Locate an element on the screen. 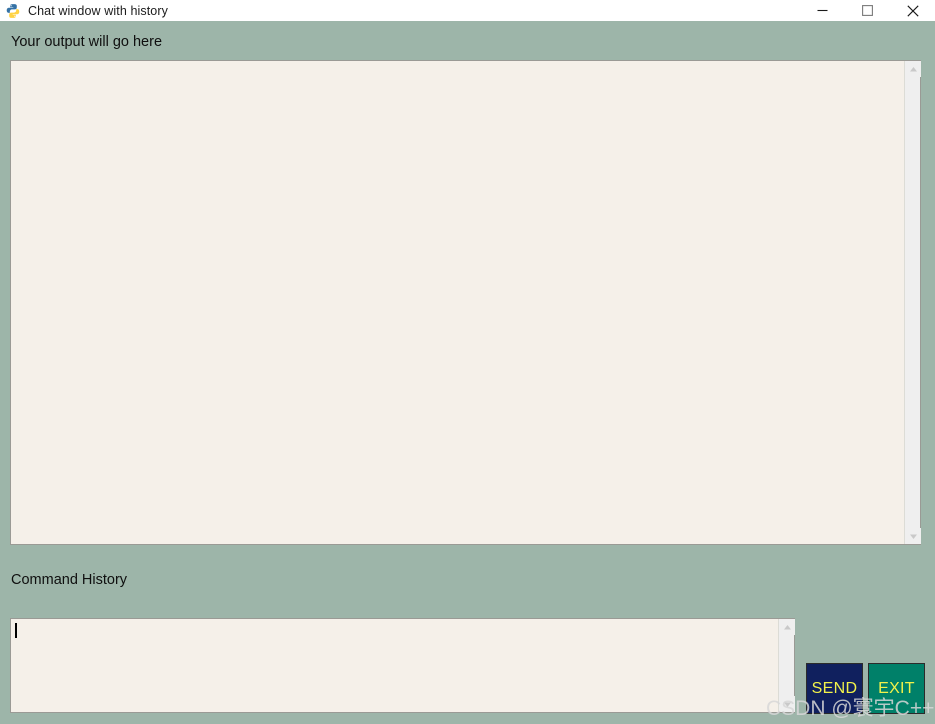 The height and width of the screenshot is (724, 935). command-history-label: Command History is located at coordinates (69, 580).